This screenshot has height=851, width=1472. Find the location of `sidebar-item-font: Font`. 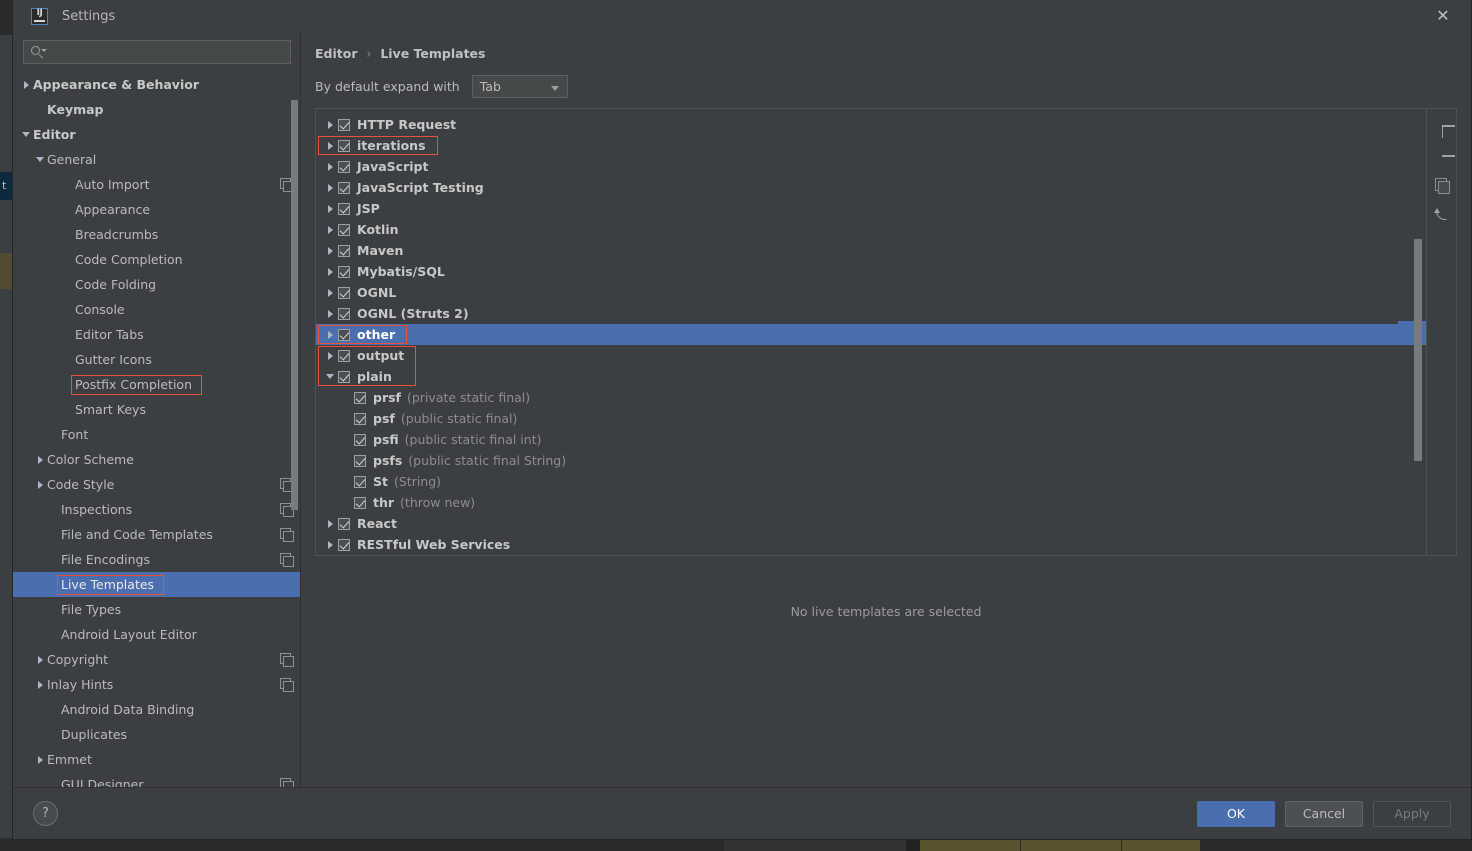

sidebar-item-font: Font is located at coordinates (157, 434).